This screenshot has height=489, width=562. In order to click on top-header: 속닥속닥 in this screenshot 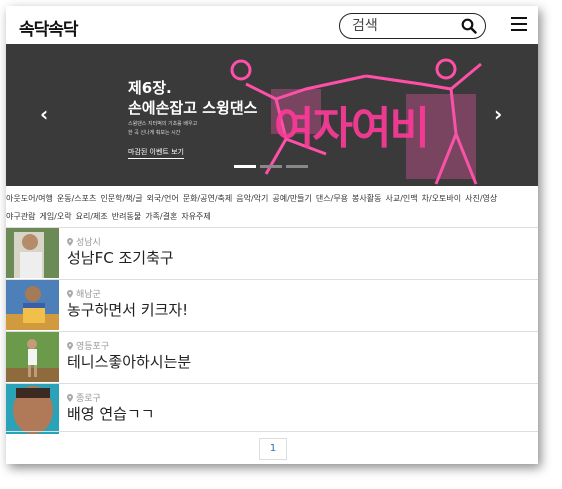, I will do `click(272, 25)`.